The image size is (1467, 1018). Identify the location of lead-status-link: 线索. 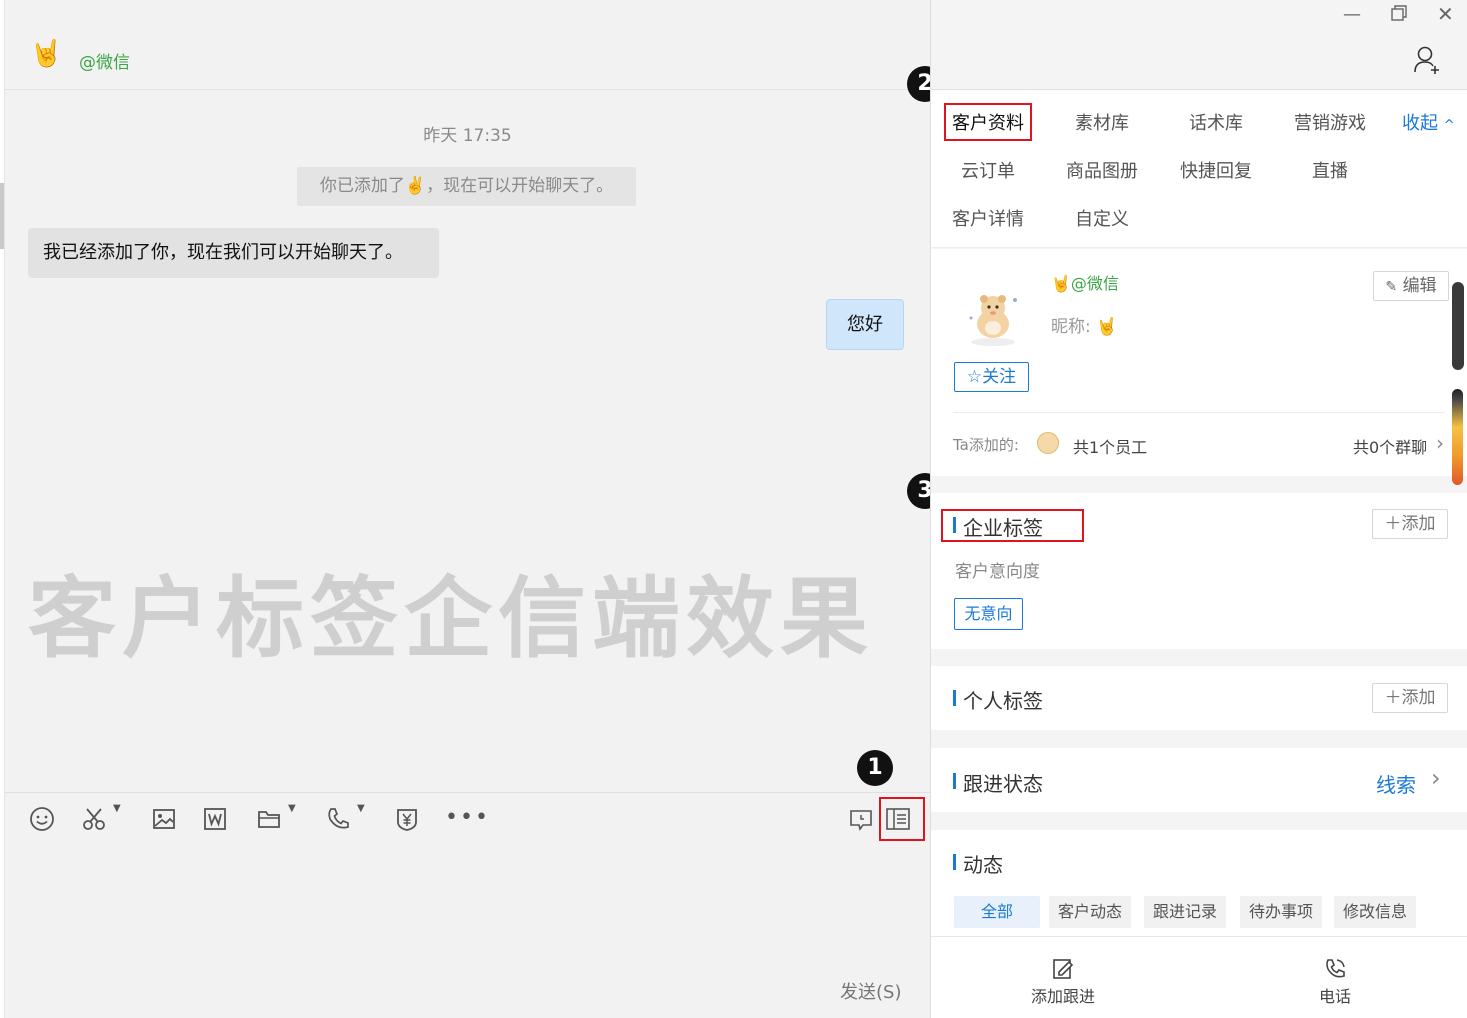
(1396, 783).